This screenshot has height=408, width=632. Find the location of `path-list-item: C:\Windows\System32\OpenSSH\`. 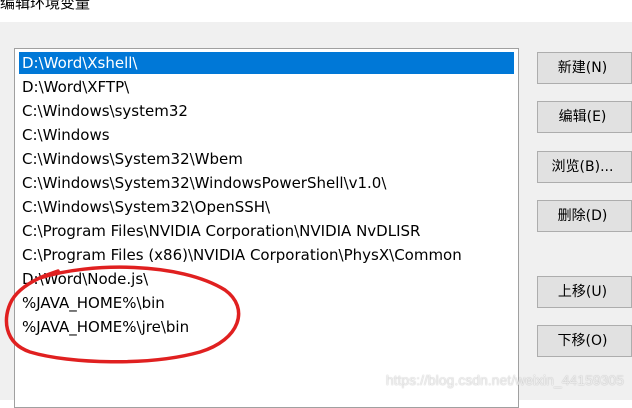

path-list-item: C:\Windows\System32\OpenSSH\ is located at coordinates (266, 207).